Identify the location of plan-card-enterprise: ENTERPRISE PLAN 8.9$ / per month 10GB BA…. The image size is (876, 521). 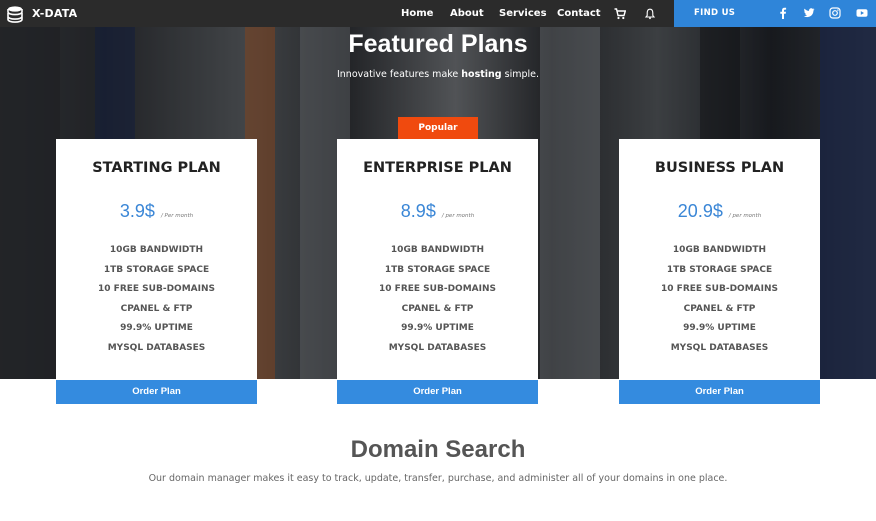
(437, 259).